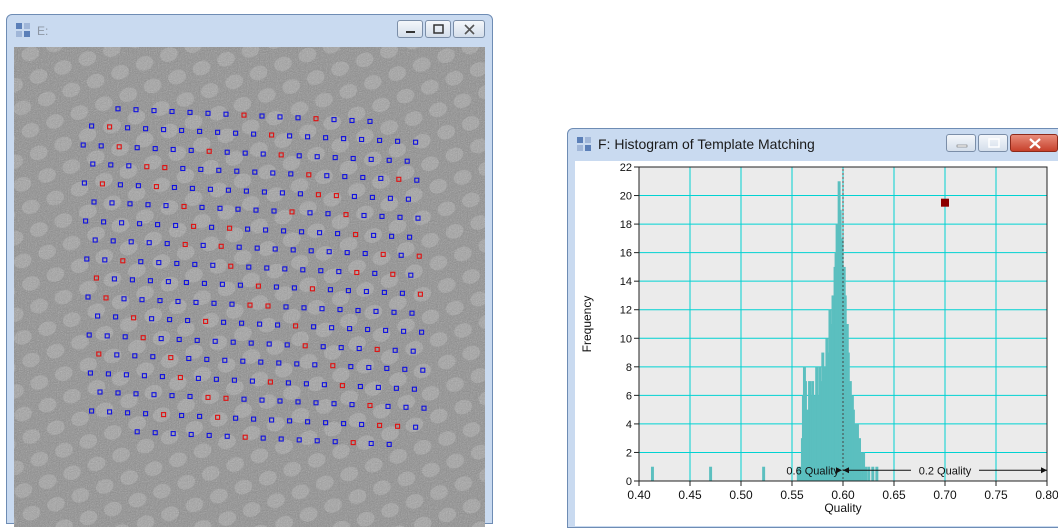  Describe the element at coordinates (639, 495) in the screenshot. I see `x-tick-label: 0.40` at that location.